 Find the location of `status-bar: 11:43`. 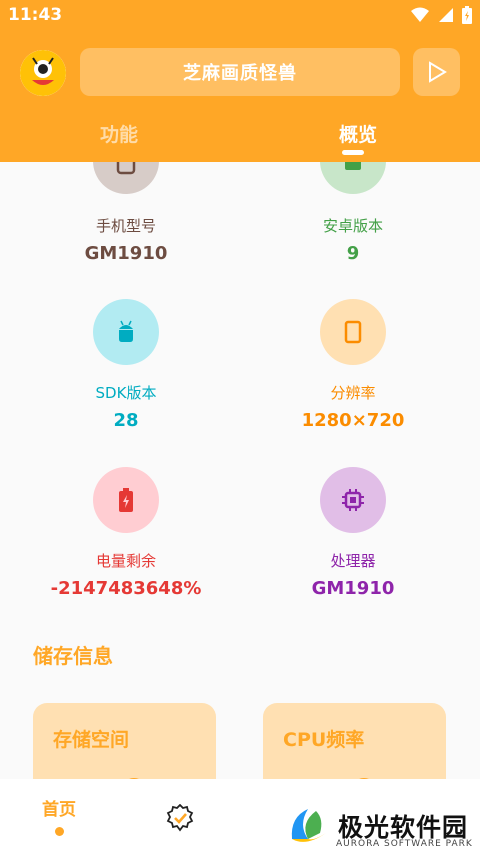

status-bar: 11:43 is located at coordinates (240, 17).